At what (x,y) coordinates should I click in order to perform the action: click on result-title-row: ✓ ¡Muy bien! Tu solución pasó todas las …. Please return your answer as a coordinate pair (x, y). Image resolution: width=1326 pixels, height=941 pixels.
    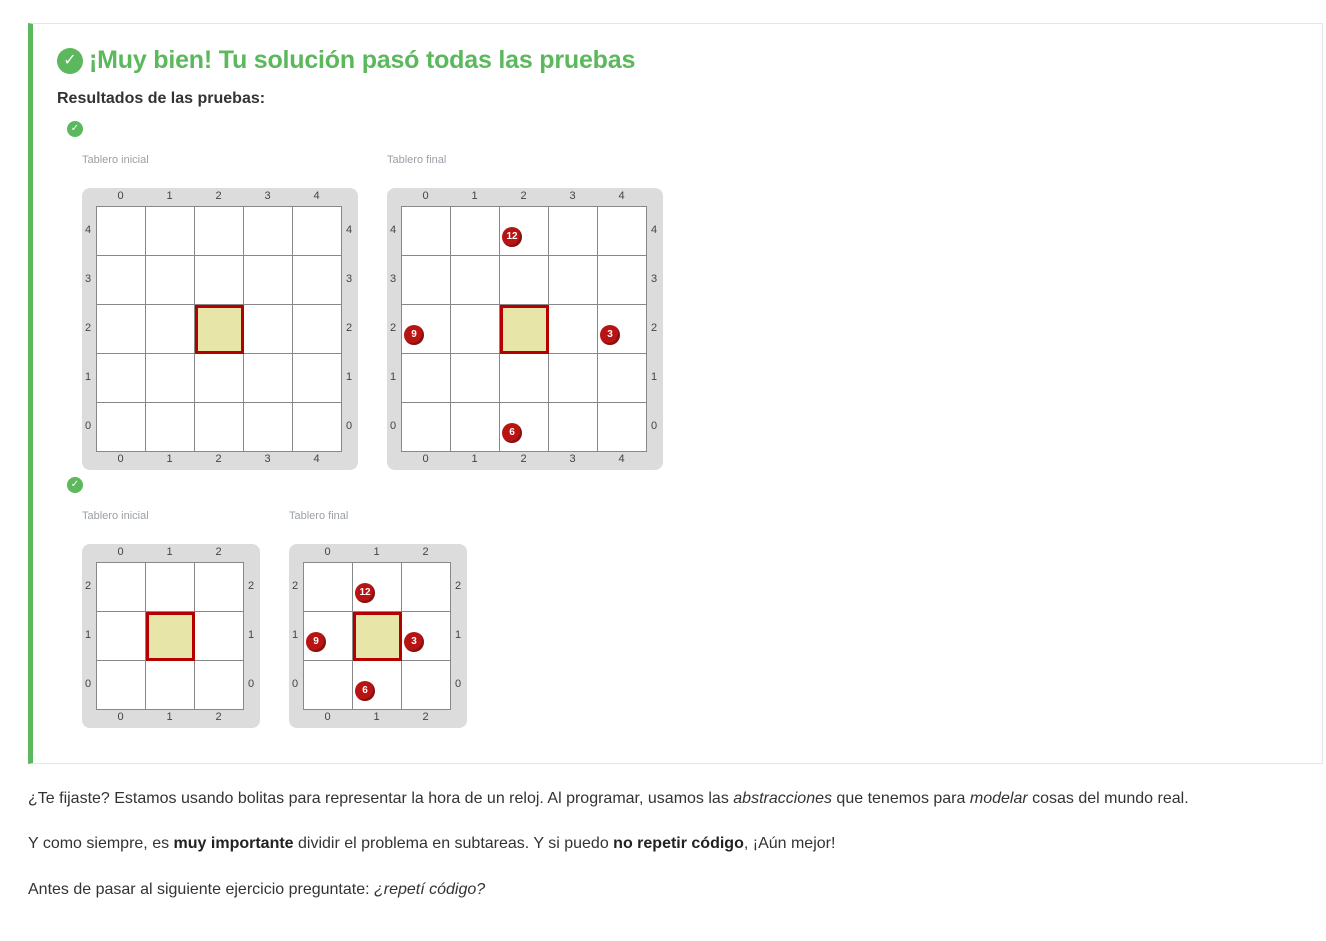
    Looking at the image, I should click on (346, 60).